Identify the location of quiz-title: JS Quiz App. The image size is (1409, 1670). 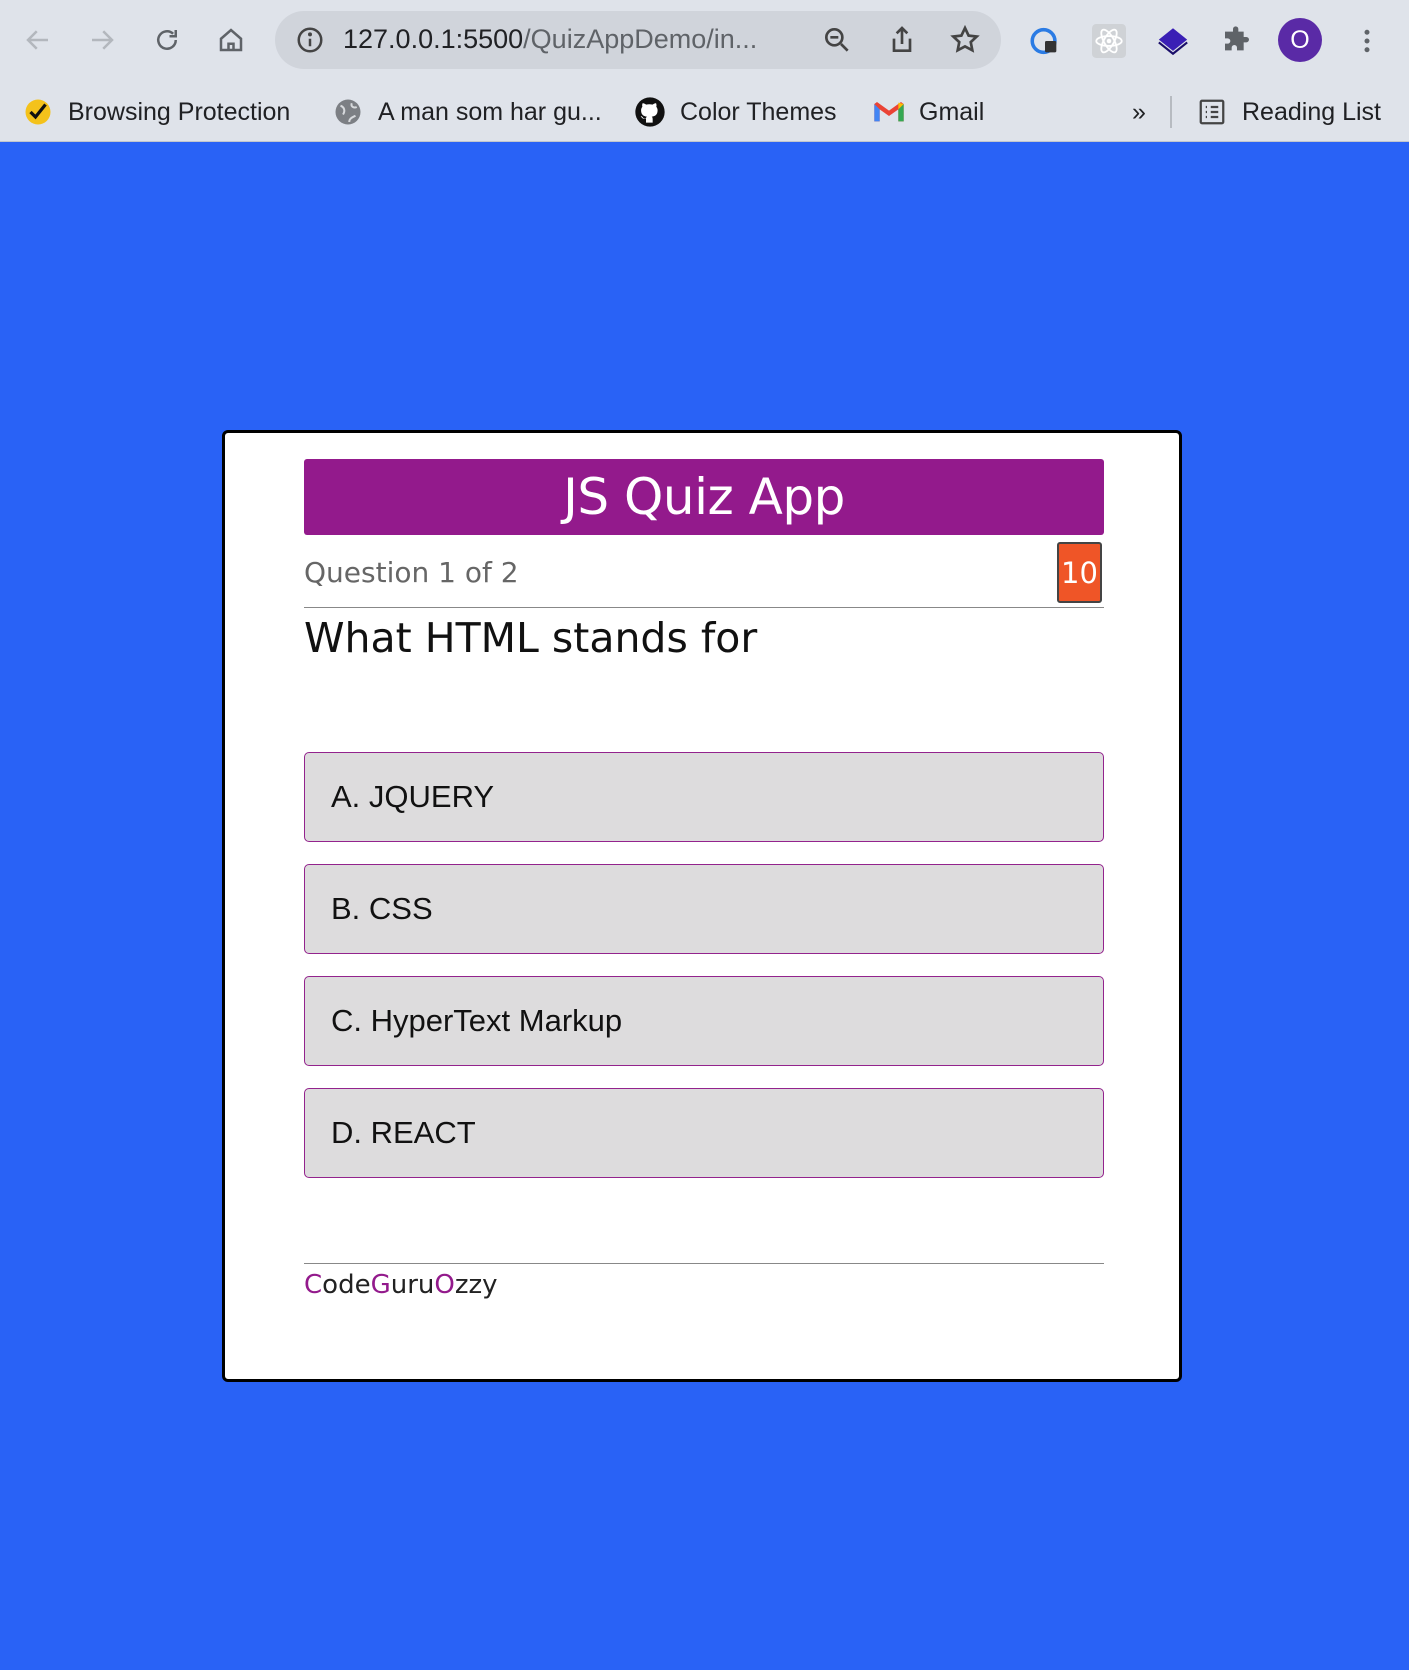
(704, 497).